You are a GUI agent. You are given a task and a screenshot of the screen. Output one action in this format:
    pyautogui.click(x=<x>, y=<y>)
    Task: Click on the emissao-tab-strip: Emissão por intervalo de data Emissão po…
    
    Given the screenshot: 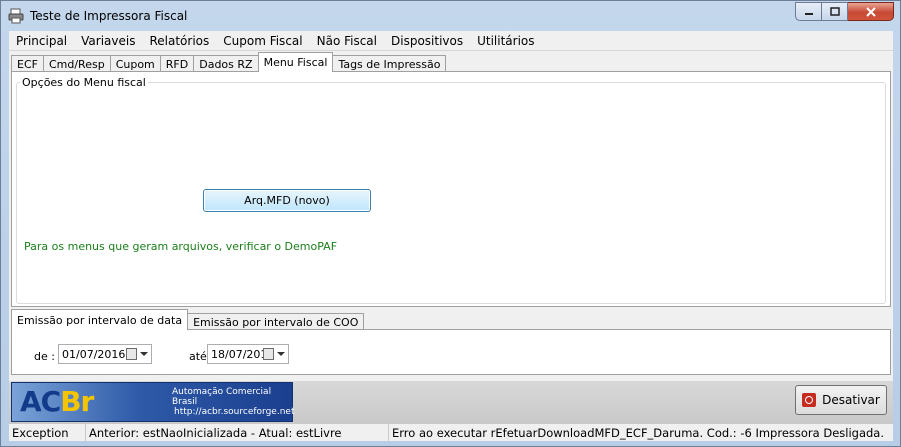 What is the action you would take?
    pyautogui.click(x=188, y=319)
    